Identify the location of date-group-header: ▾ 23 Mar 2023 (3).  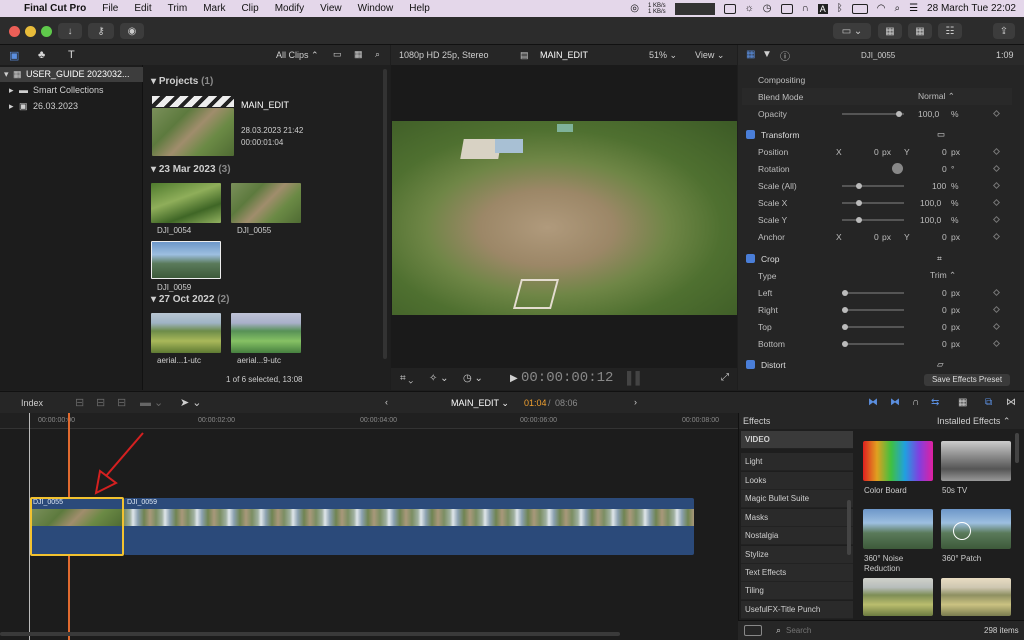
(191, 169).